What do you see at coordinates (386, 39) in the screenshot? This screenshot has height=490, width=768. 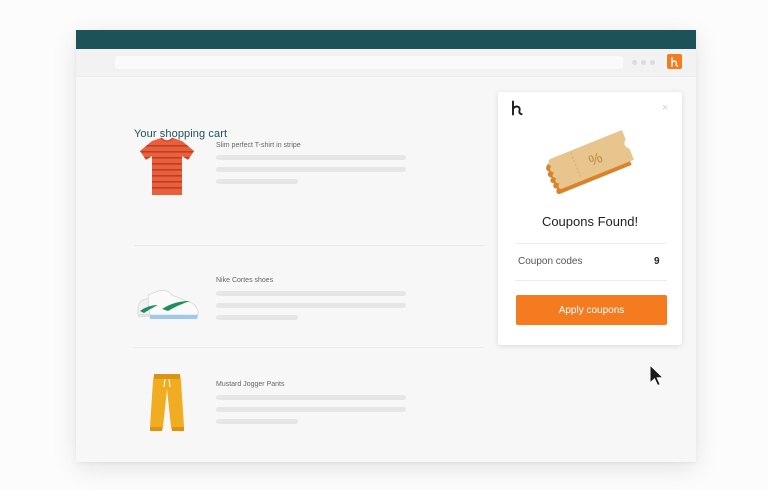 I see `browser-titlebar` at bounding box center [386, 39].